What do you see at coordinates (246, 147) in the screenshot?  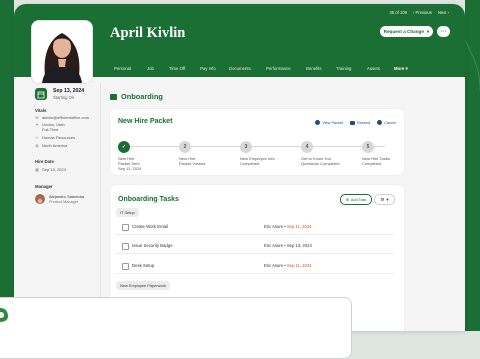 I see `step-marker: 3` at bounding box center [246, 147].